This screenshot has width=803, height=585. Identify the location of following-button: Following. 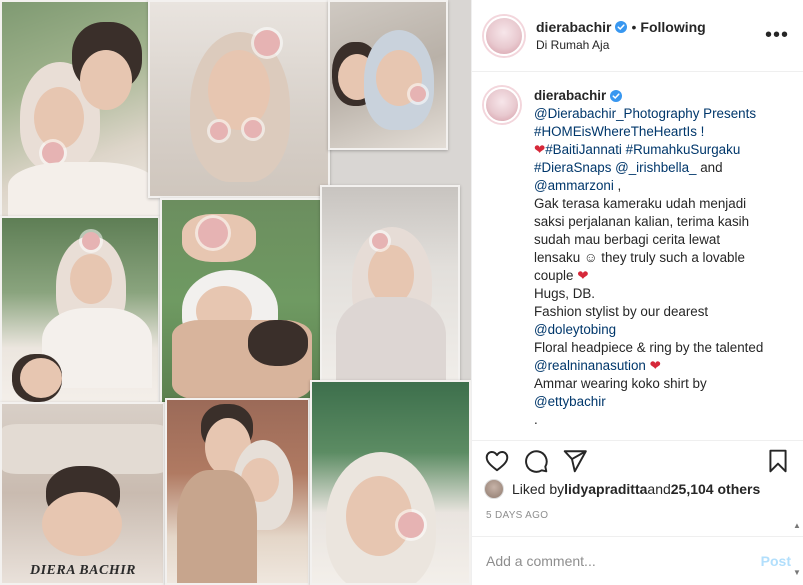
(672, 27).